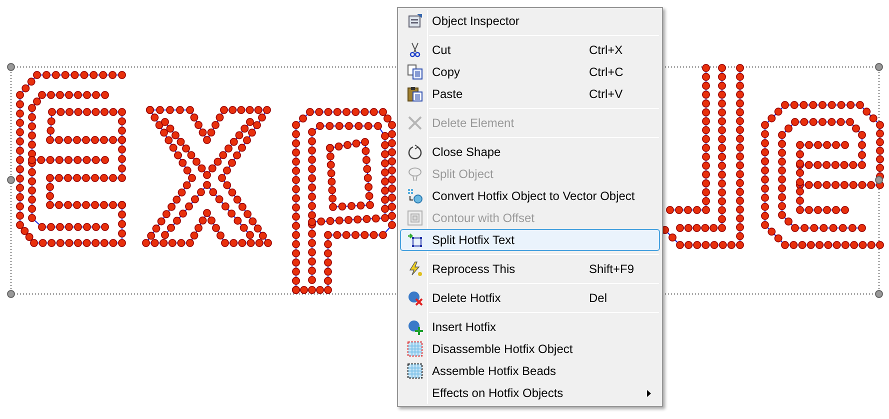 This screenshot has width=889, height=419. Describe the element at coordinates (414, 152) in the screenshot. I see `circular-arrow-icon` at that location.